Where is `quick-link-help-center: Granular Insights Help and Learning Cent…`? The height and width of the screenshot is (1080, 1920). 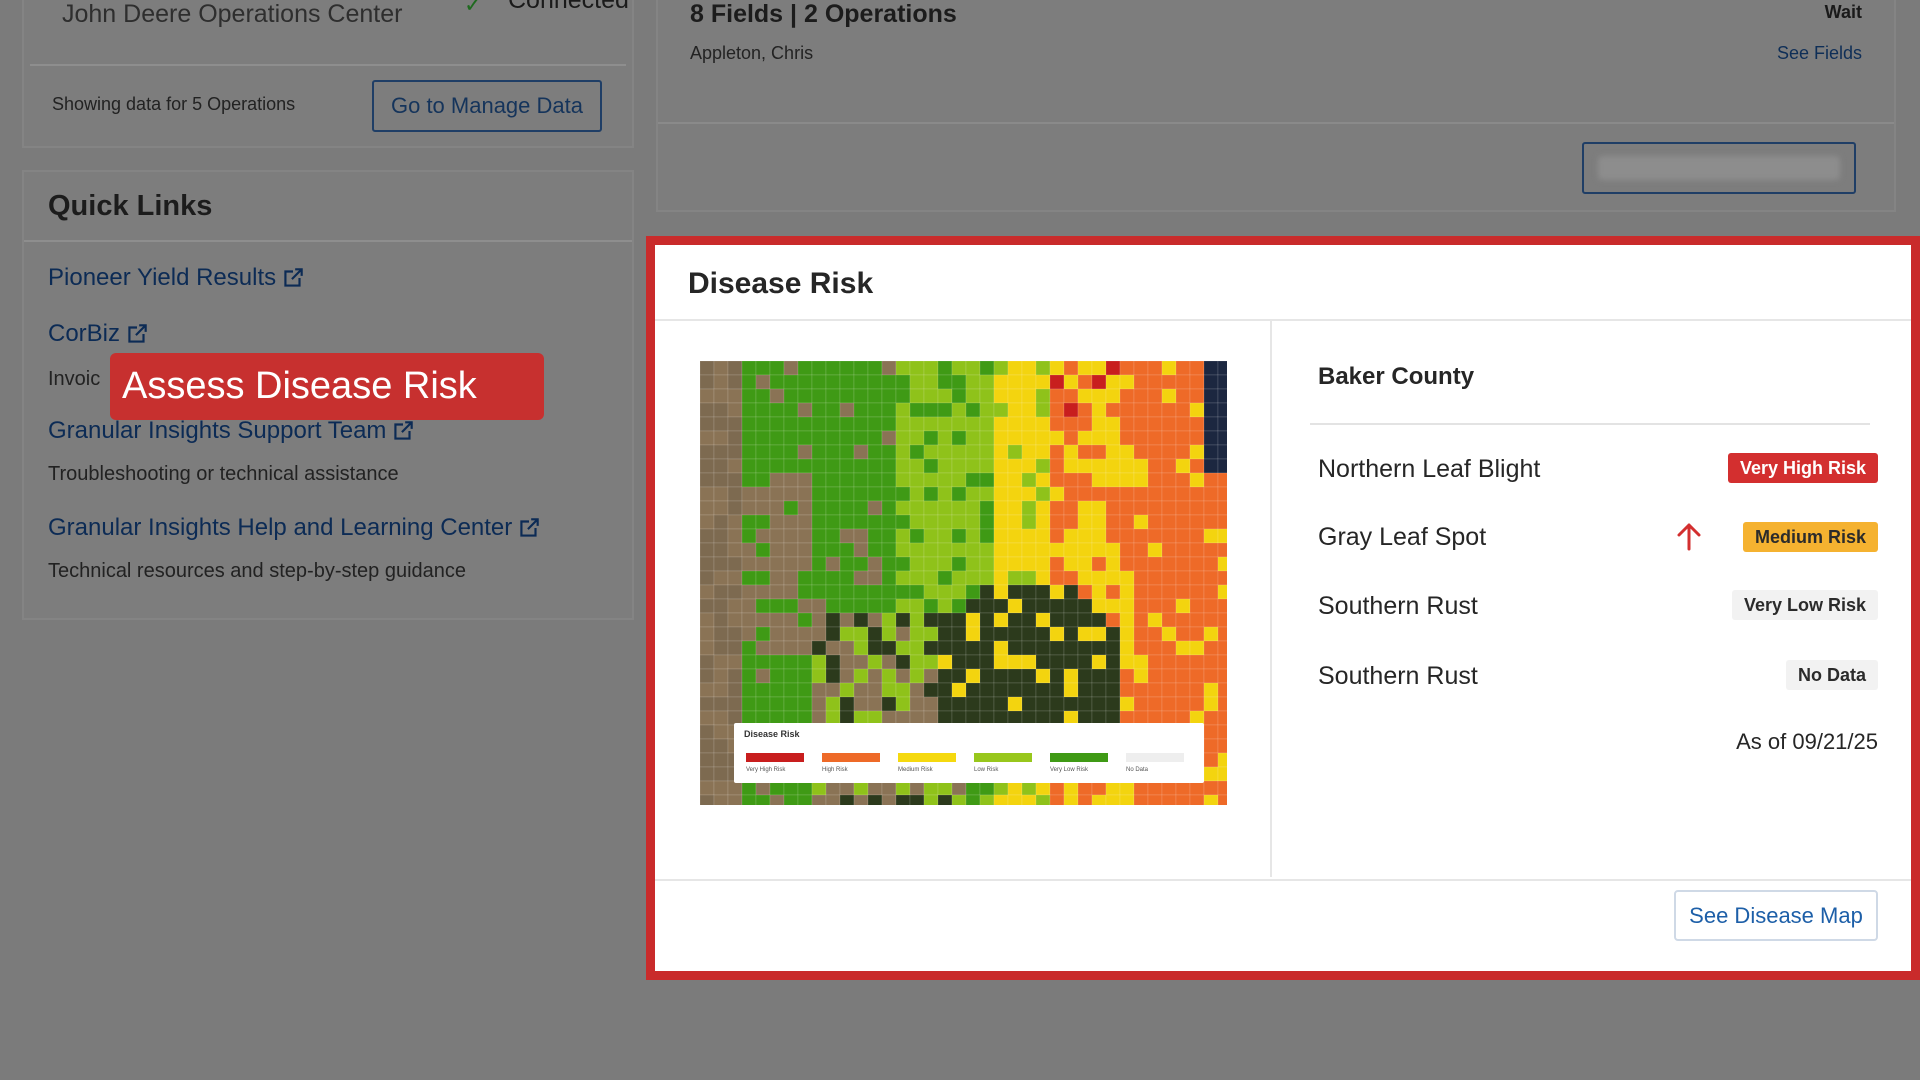
quick-link-help-center: Granular Insights Help and Learning Cent… is located at coordinates (295, 528).